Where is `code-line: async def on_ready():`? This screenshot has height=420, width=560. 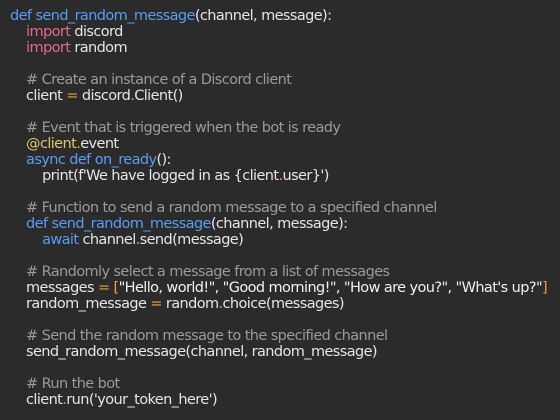 code-line: async def on_ready(): is located at coordinates (285, 160).